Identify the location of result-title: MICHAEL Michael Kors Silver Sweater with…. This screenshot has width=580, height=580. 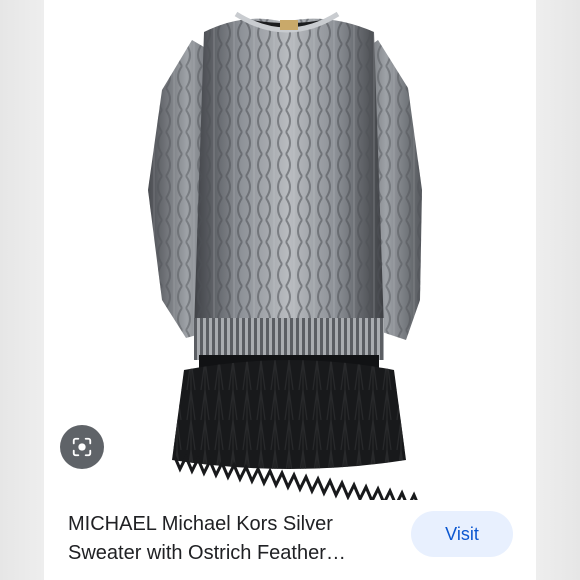
(228, 539).